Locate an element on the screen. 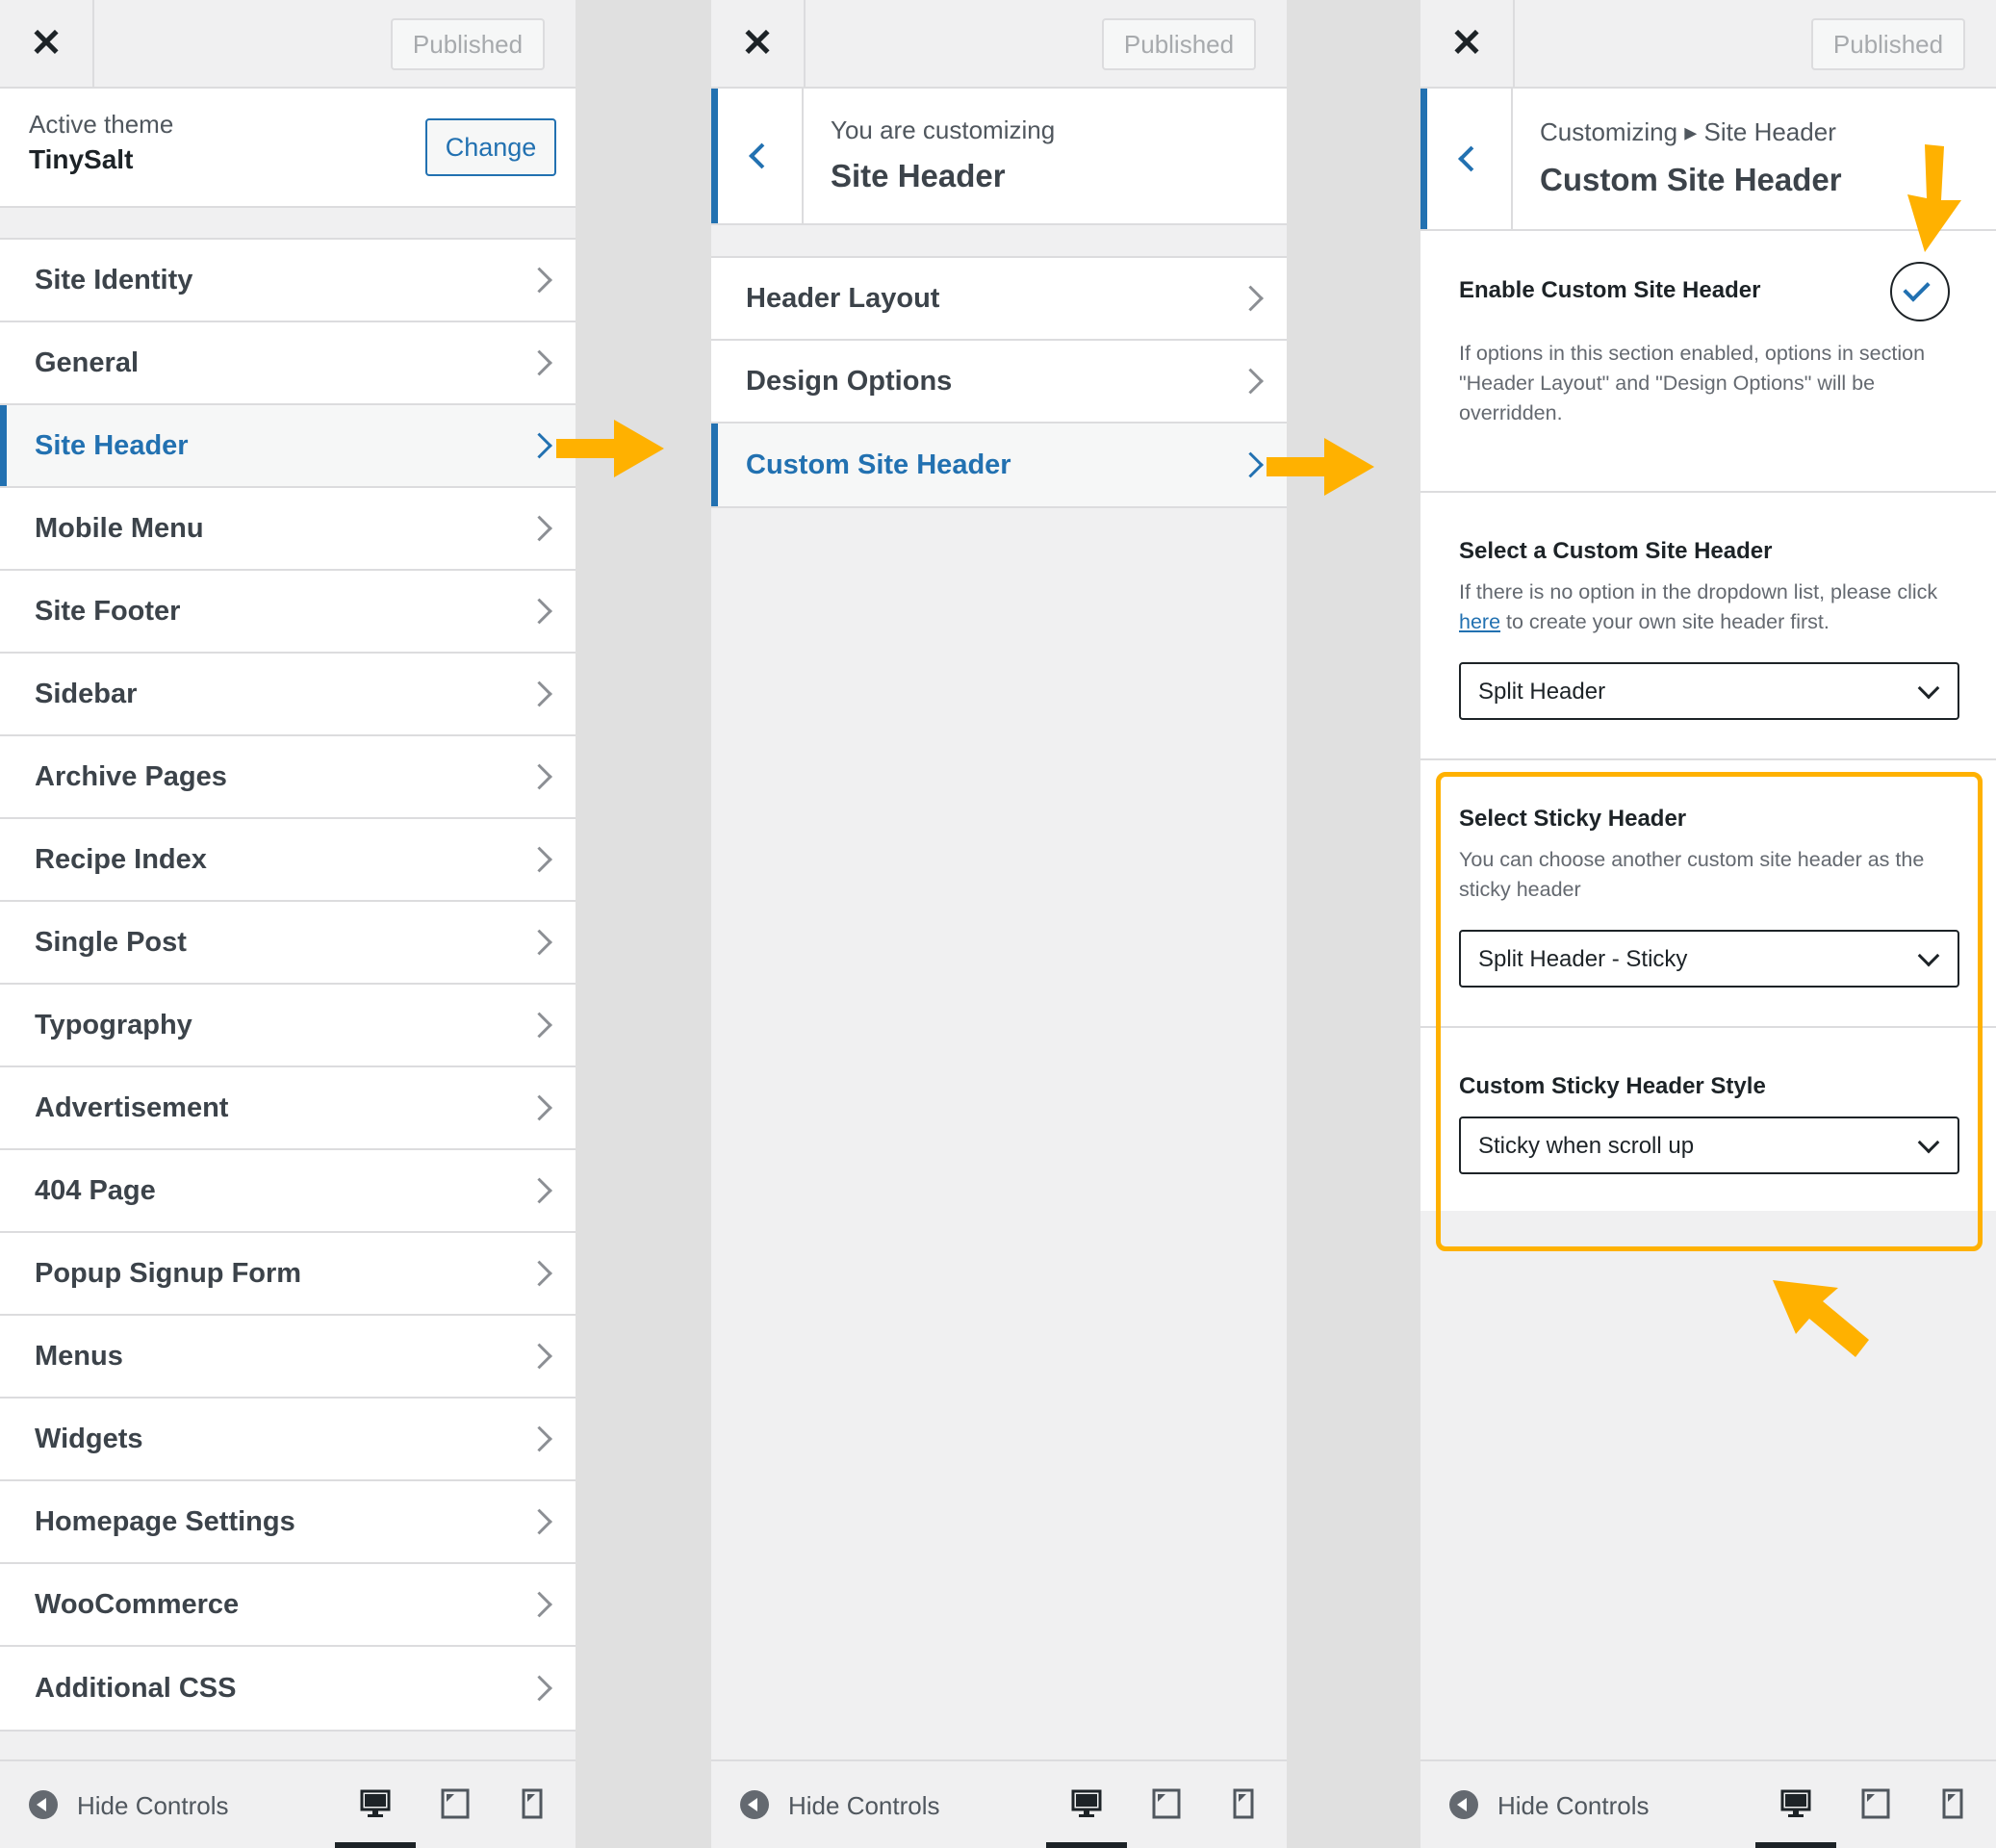 The image size is (1996, 1848). change-theme-button: Change is located at coordinates (490, 147).